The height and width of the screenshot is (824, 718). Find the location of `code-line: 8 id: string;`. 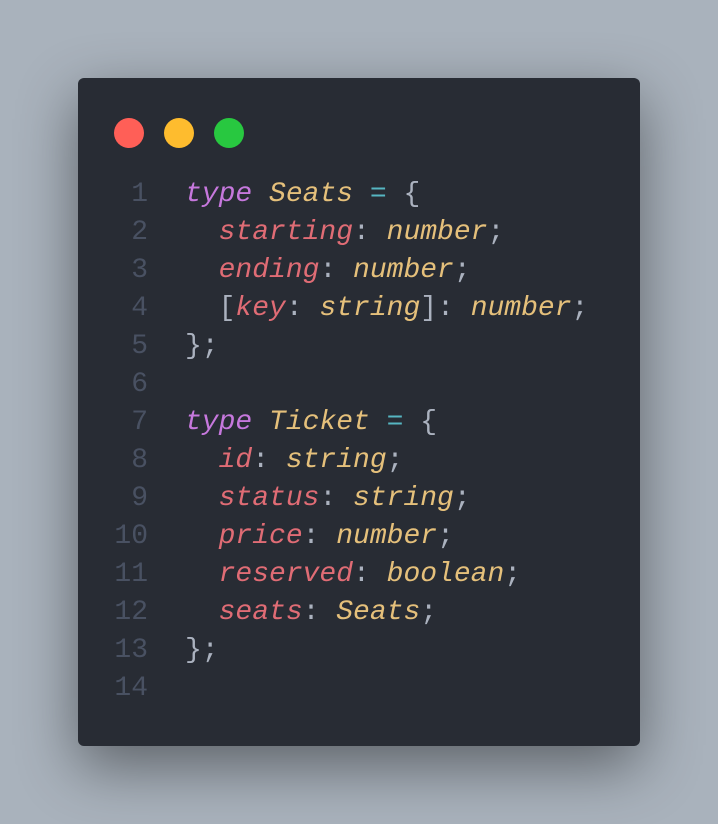

code-line: 8 id: string; is located at coordinates (359, 461).